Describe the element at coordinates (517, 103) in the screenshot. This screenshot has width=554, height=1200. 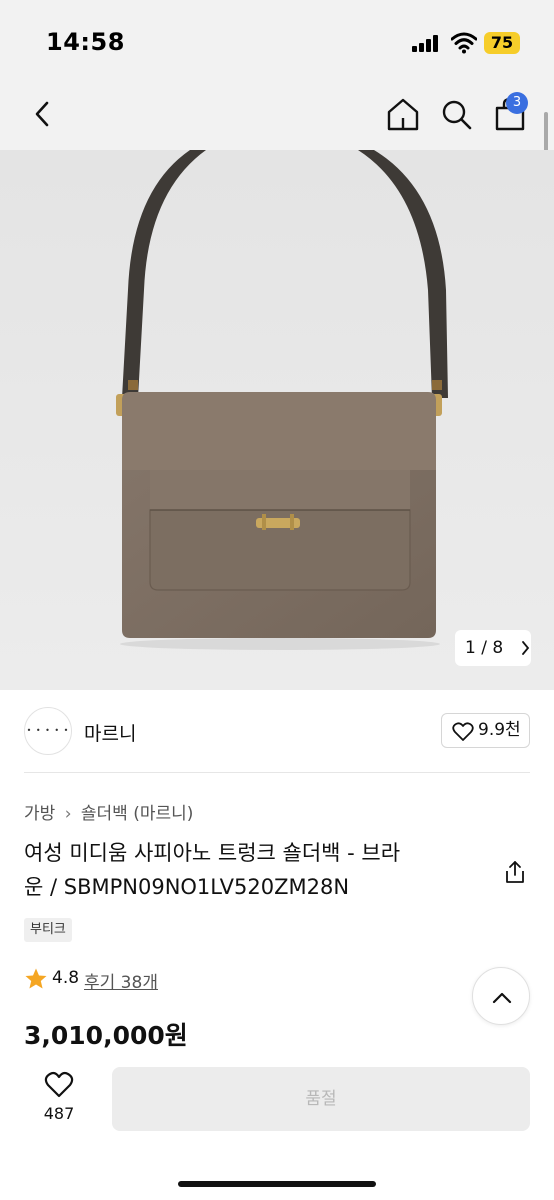
I see `cart-count-badge: 3` at that location.